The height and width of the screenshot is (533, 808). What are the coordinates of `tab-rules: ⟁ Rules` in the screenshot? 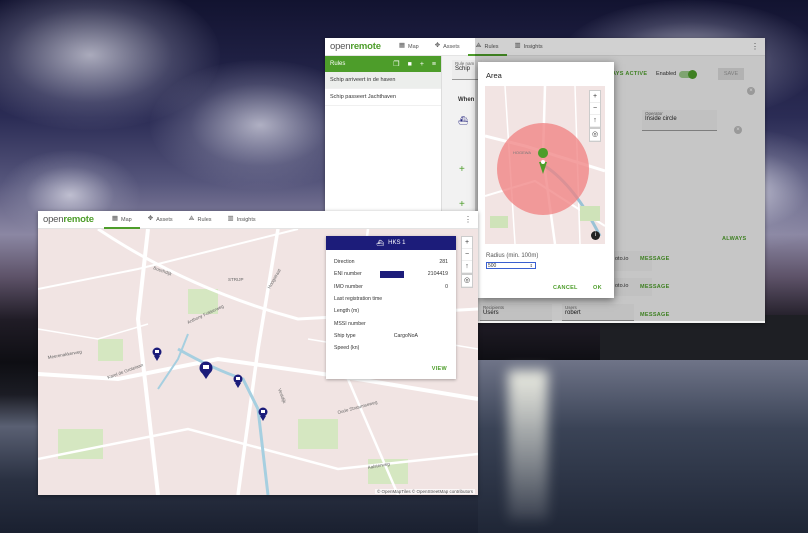 It's located at (200, 219).